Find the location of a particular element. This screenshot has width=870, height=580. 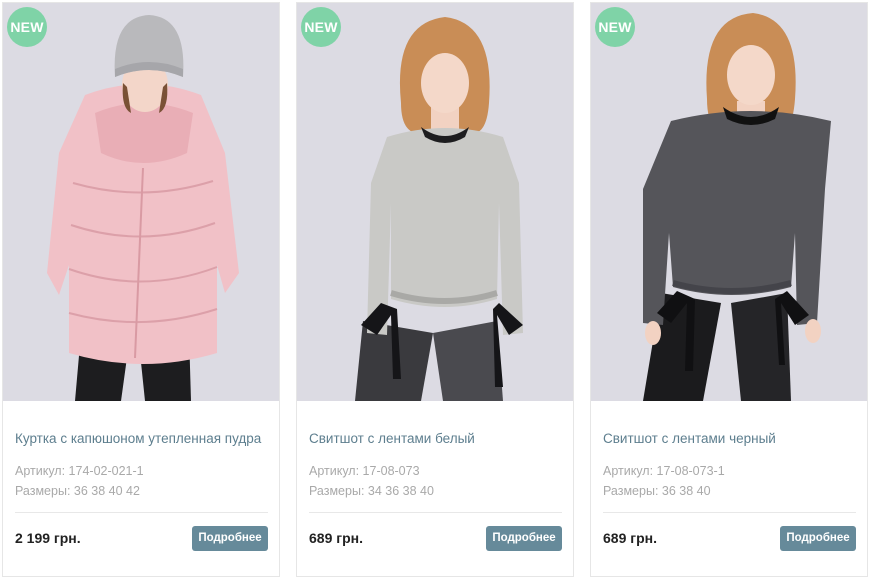

product-title: Свитшот с лентами черный is located at coordinates (730, 438).